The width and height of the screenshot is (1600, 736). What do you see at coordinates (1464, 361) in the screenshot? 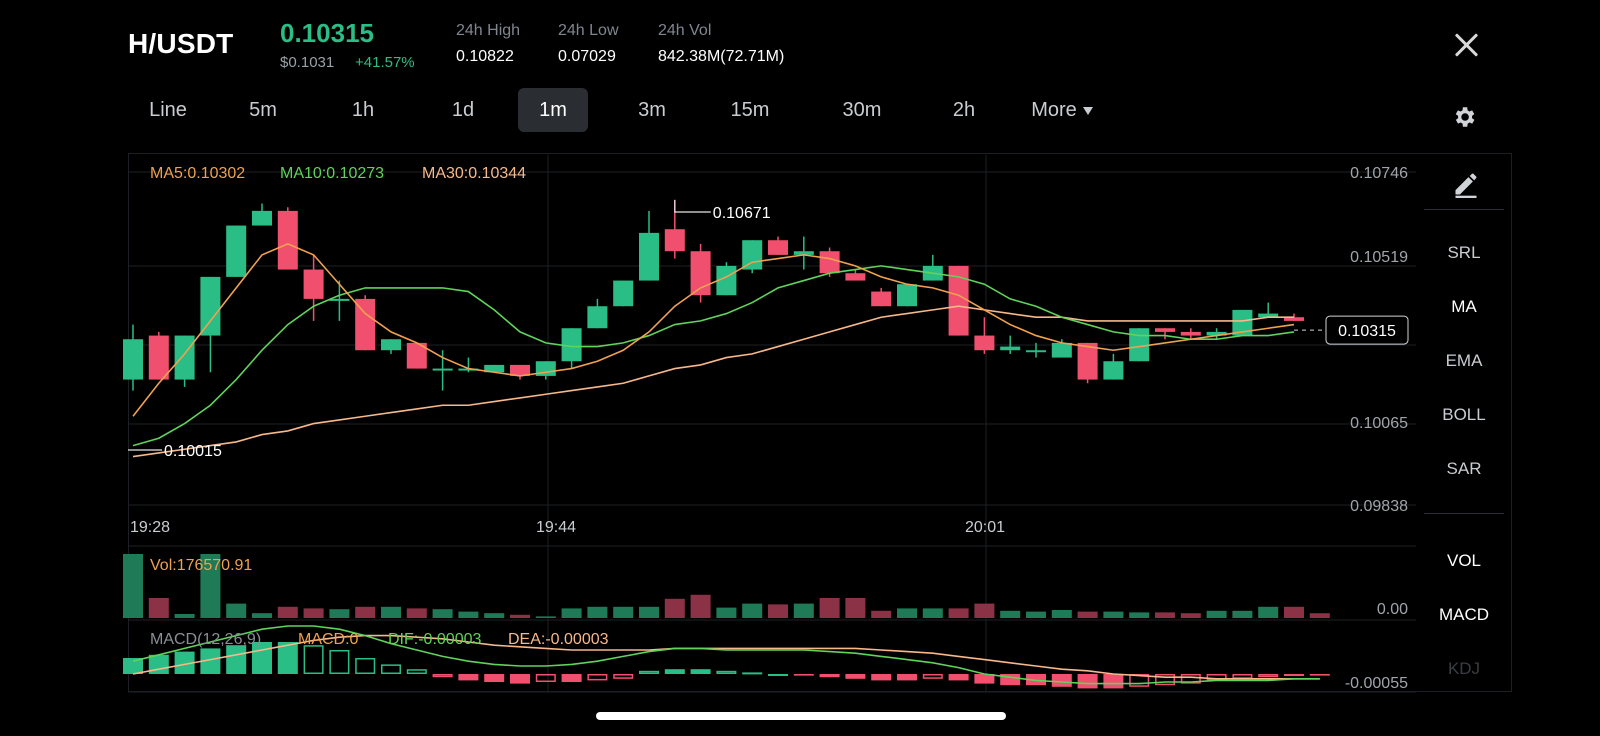
I see `indicator-ema: EMA` at bounding box center [1464, 361].